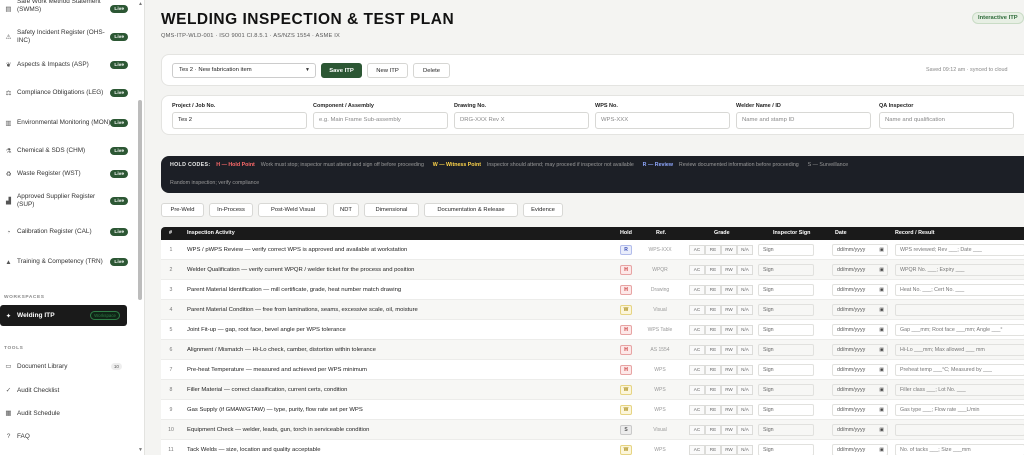 The height and width of the screenshot is (455, 1024). I want to click on record-result-input: Hi-Lo ___mm; Max allowed ___ mm, so click(959, 350).